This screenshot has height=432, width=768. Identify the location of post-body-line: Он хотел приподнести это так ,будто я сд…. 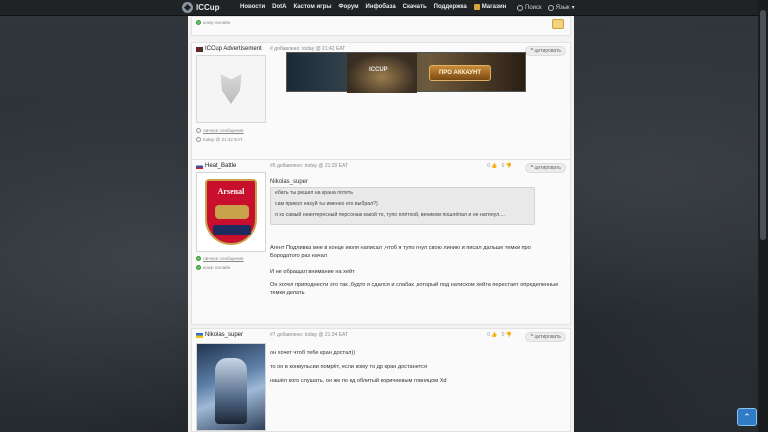
(414, 289).